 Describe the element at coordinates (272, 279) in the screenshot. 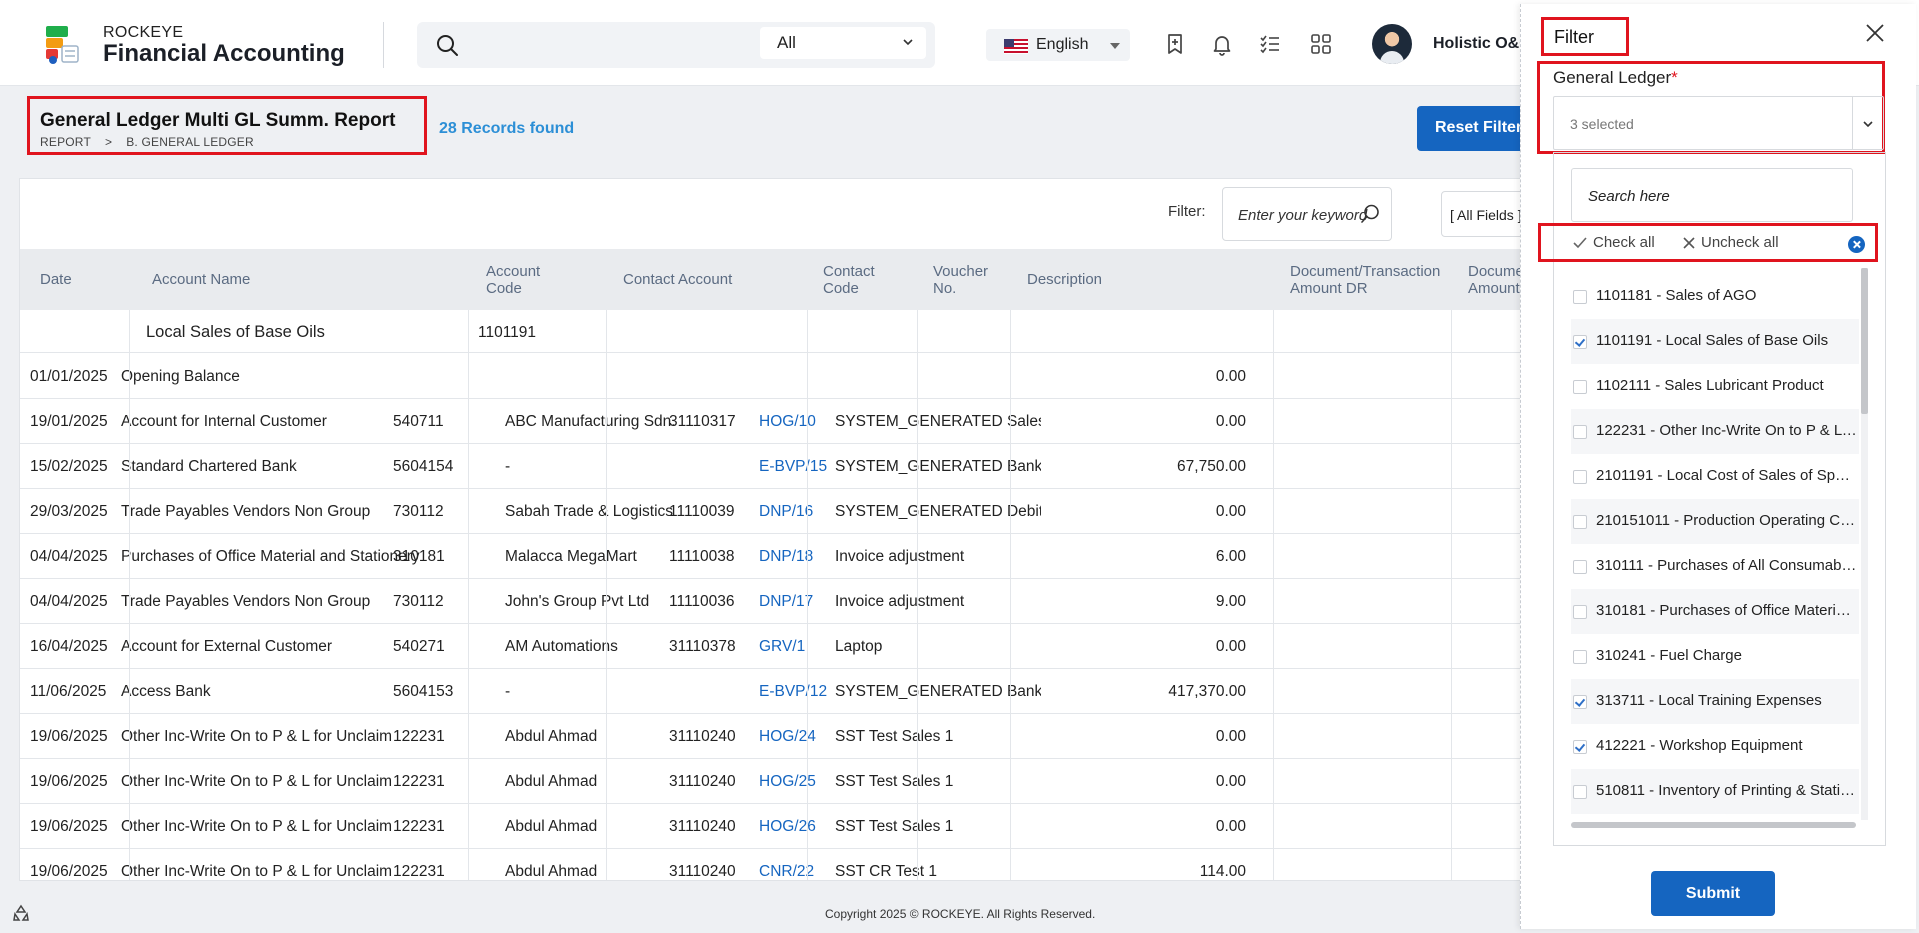

I see `col-account-name: Account Name` at that location.